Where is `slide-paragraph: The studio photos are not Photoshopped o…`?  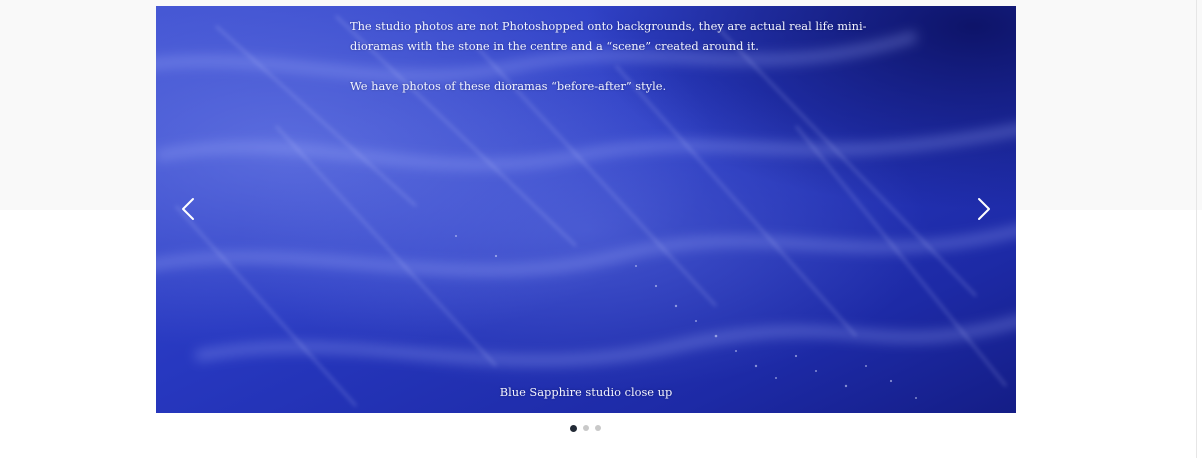
slide-paragraph: The studio photos are not Photoshopped o… is located at coordinates (608, 36).